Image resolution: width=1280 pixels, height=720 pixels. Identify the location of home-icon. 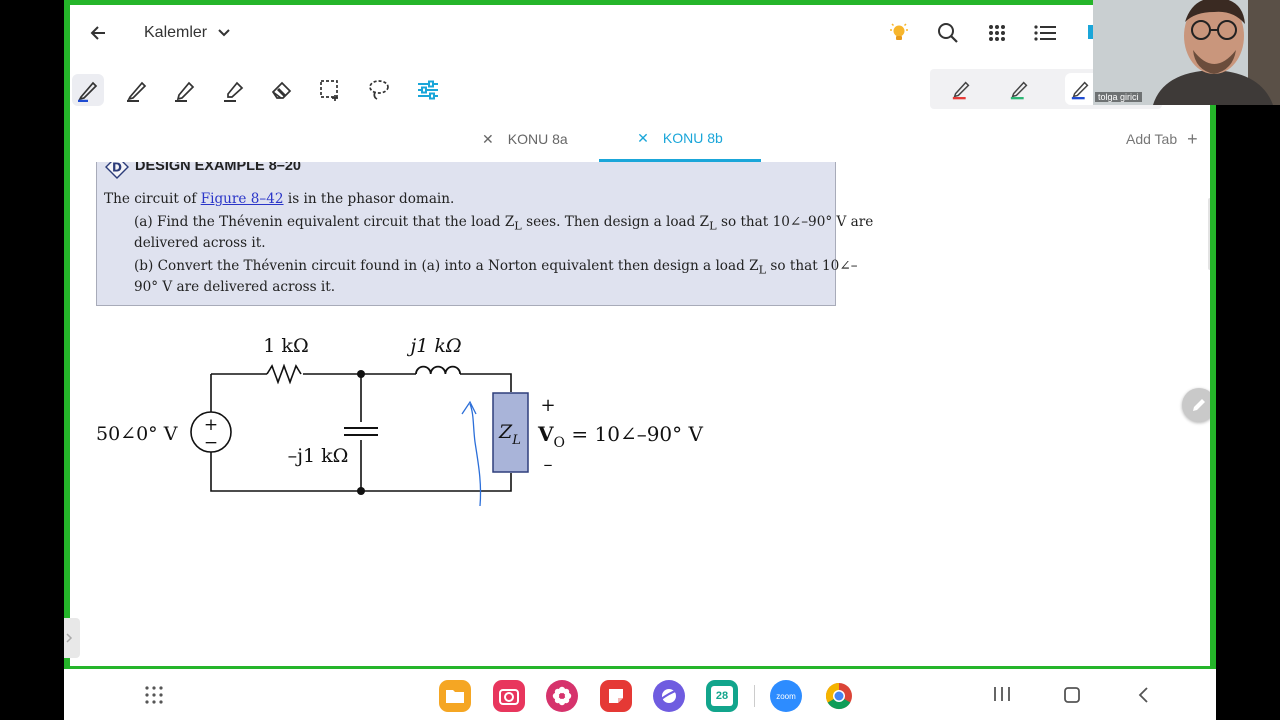
(1072, 695).